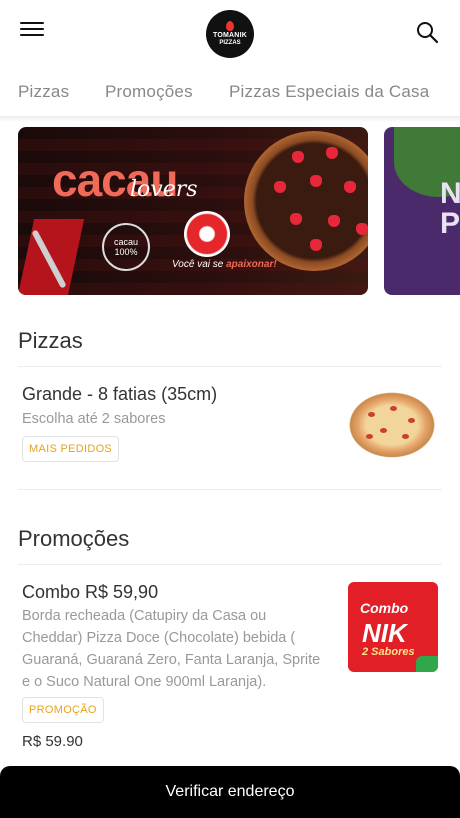  I want to click on tab-promocoes: Promoções, so click(149, 92).